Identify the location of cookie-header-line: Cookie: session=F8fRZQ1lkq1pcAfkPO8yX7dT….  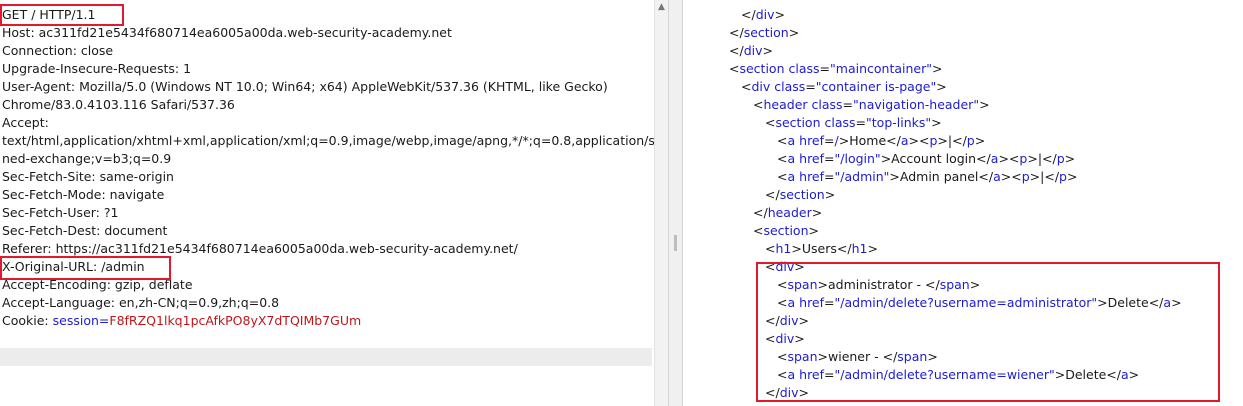
(181, 321).